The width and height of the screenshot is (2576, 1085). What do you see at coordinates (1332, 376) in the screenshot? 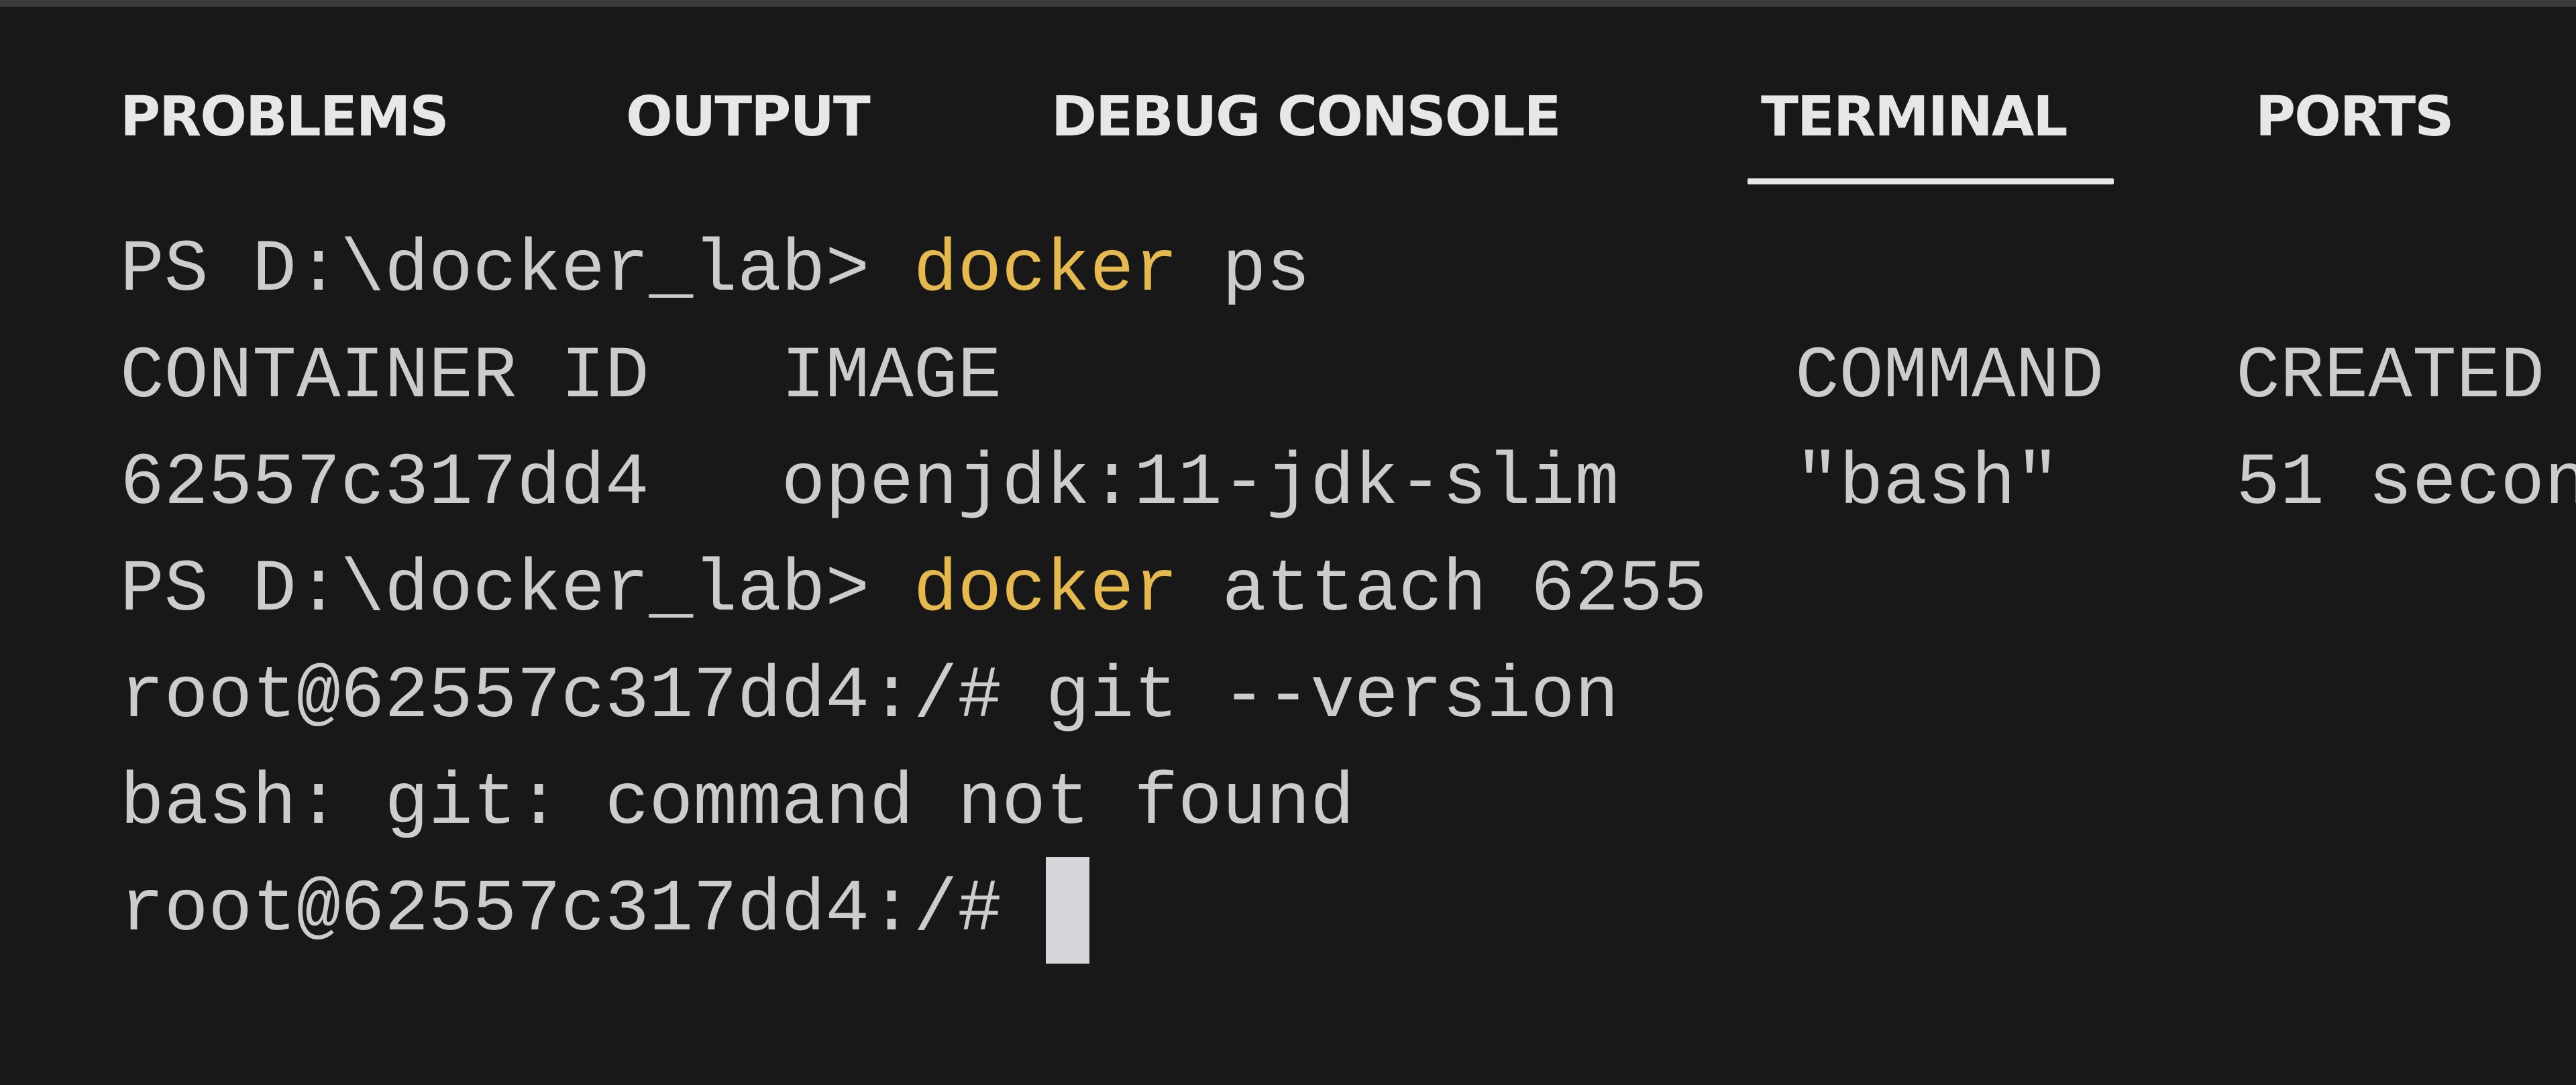
I see `docker-ps-header: CONTAINER ID IMAGE COMMAND CREATED` at bounding box center [1332, 376].